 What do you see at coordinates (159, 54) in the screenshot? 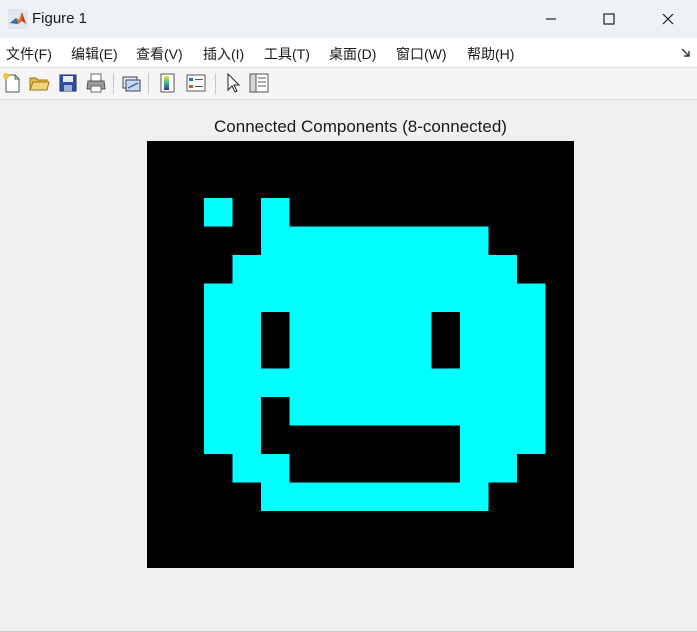
I see `menu-view: 查看(V)` at bounding box center [159, 54].